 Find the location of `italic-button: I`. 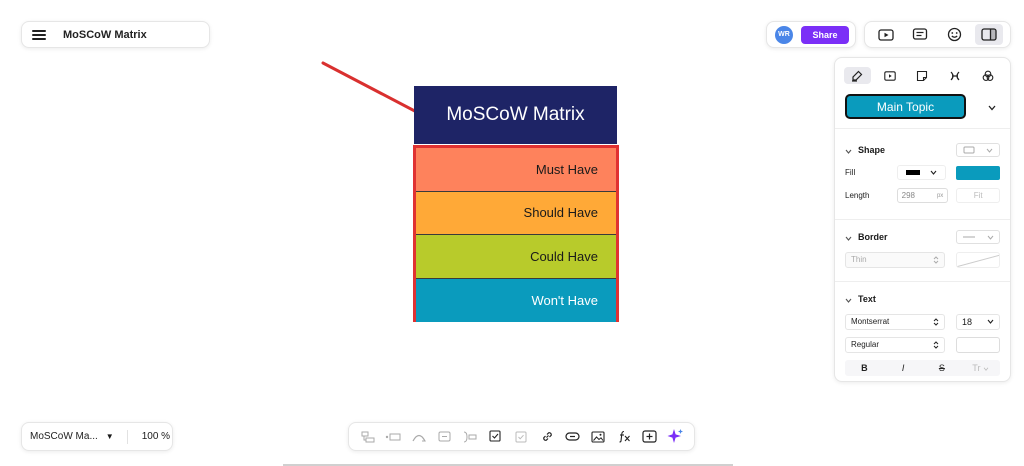

italic-button: I is located at coordinates (903, 368).